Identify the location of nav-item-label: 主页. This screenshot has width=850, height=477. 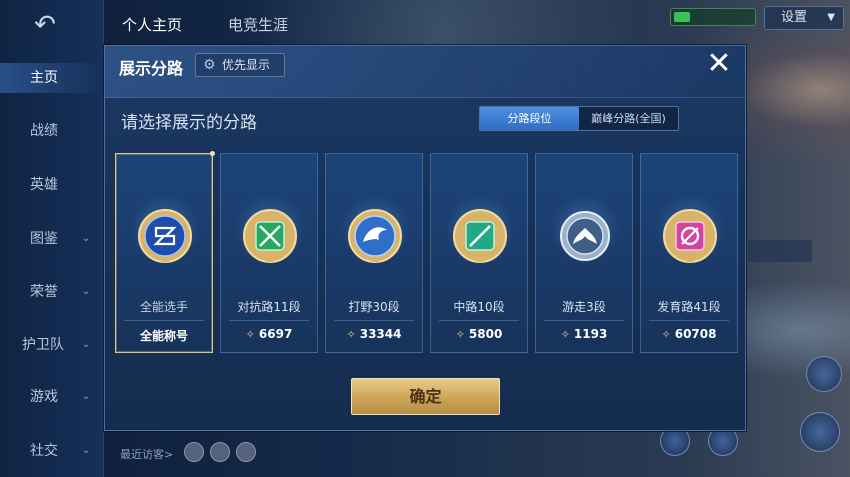
(44, 78).